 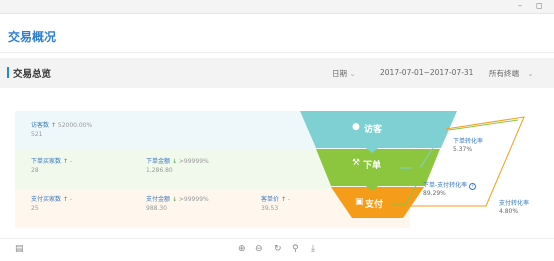 What do you see at coordinates (177, 204) in the screenshot?
I see `pay-amount-metric: 支付金额 ↓ >99999% 988.30` at bounding box center [177, 204].